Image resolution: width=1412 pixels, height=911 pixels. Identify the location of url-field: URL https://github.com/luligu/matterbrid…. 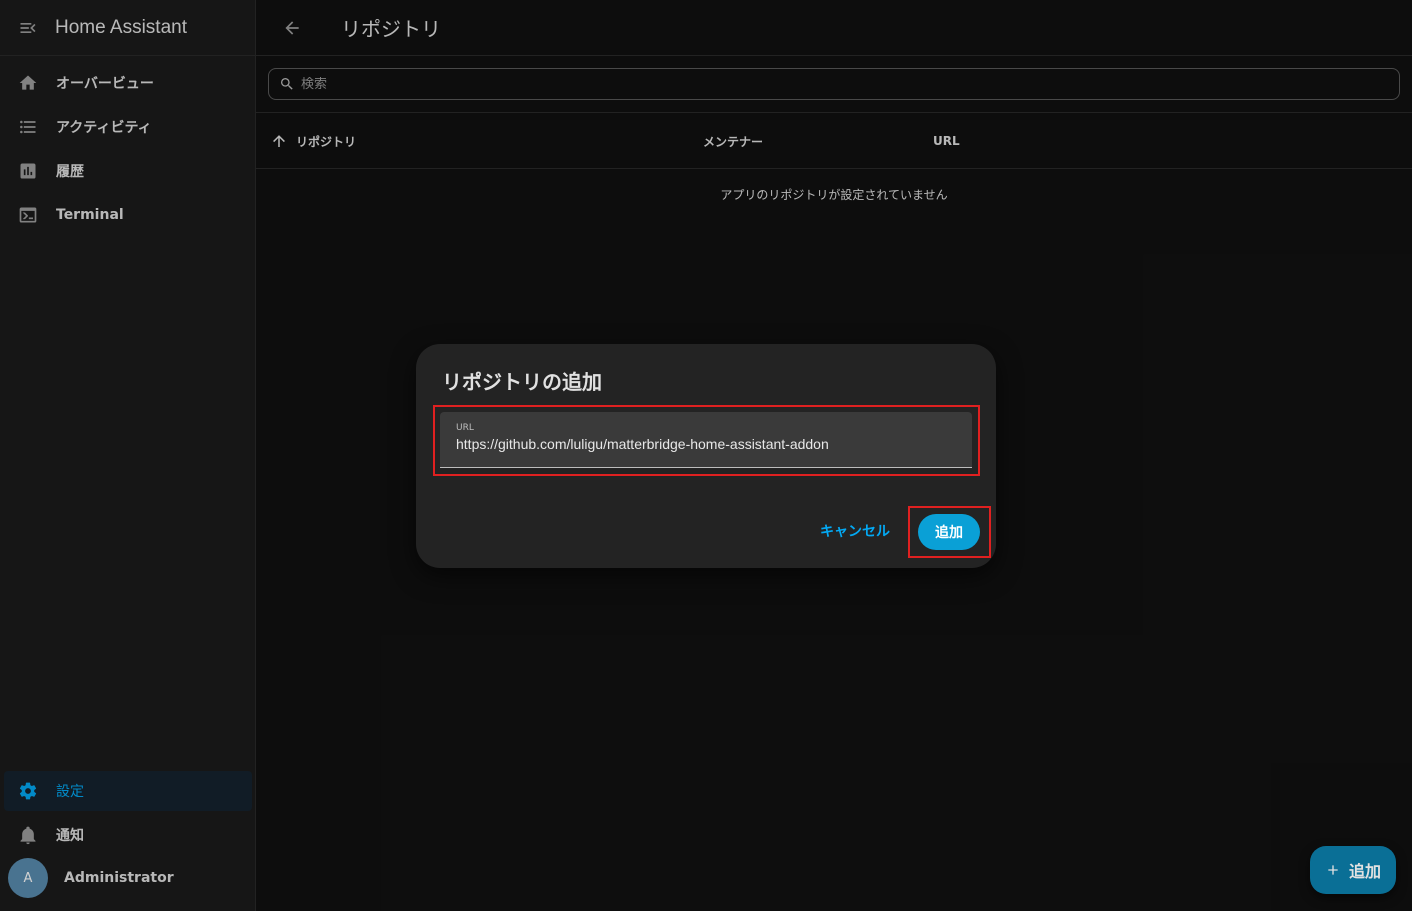
(706, 440).